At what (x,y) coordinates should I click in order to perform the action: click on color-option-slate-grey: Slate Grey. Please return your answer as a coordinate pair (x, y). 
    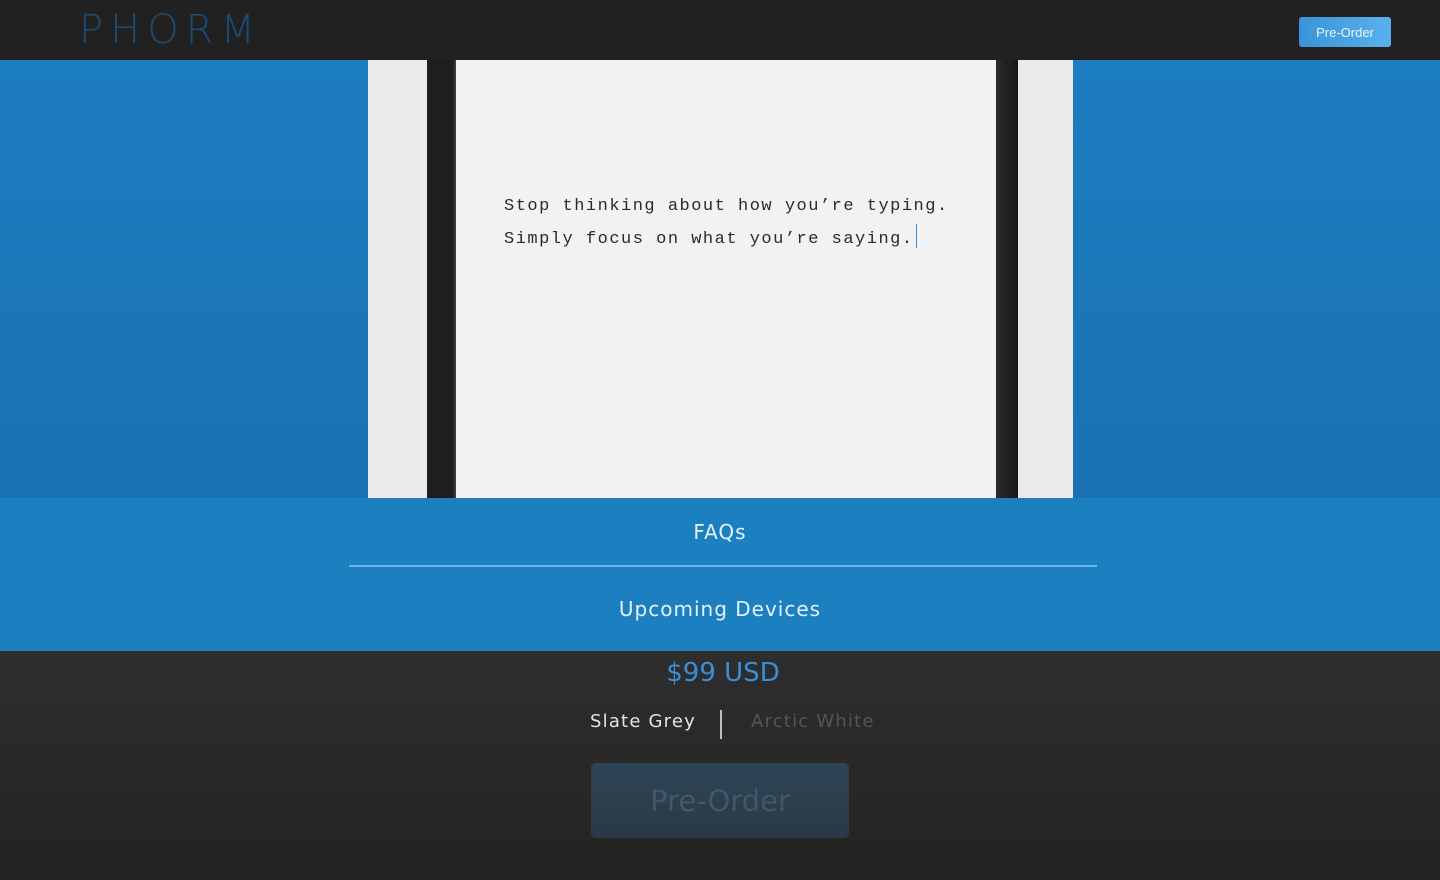
    Looking at the image, I should click on (643, 721).